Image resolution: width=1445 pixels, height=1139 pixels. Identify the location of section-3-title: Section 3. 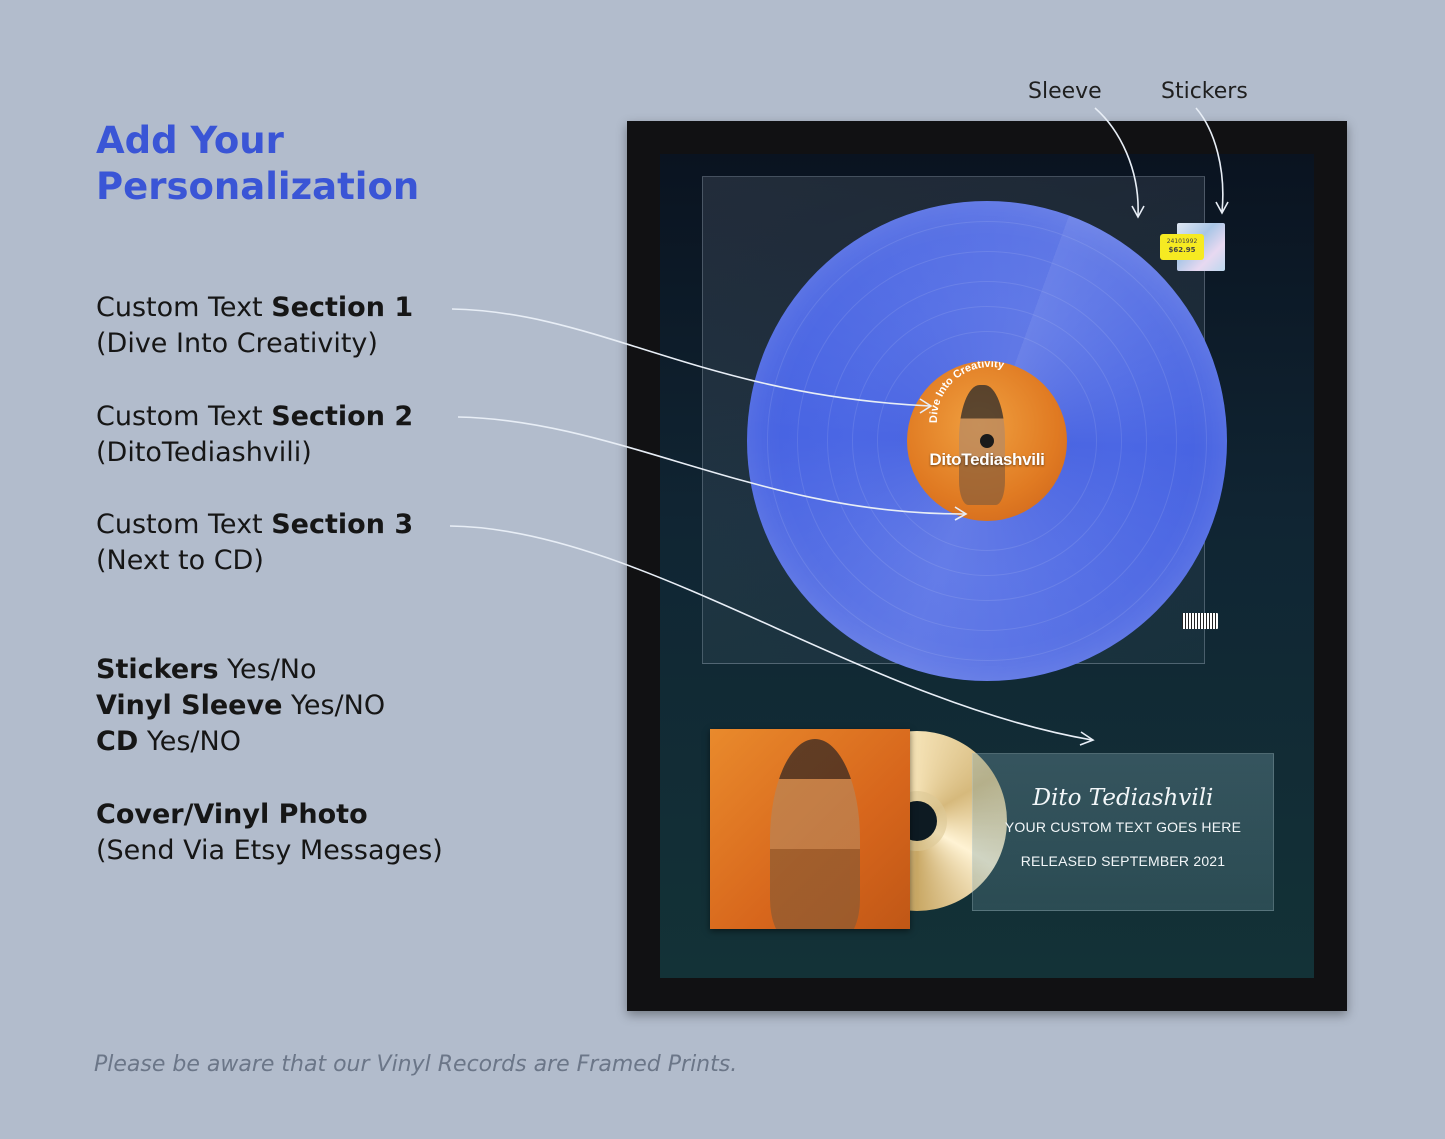
(342, 524).